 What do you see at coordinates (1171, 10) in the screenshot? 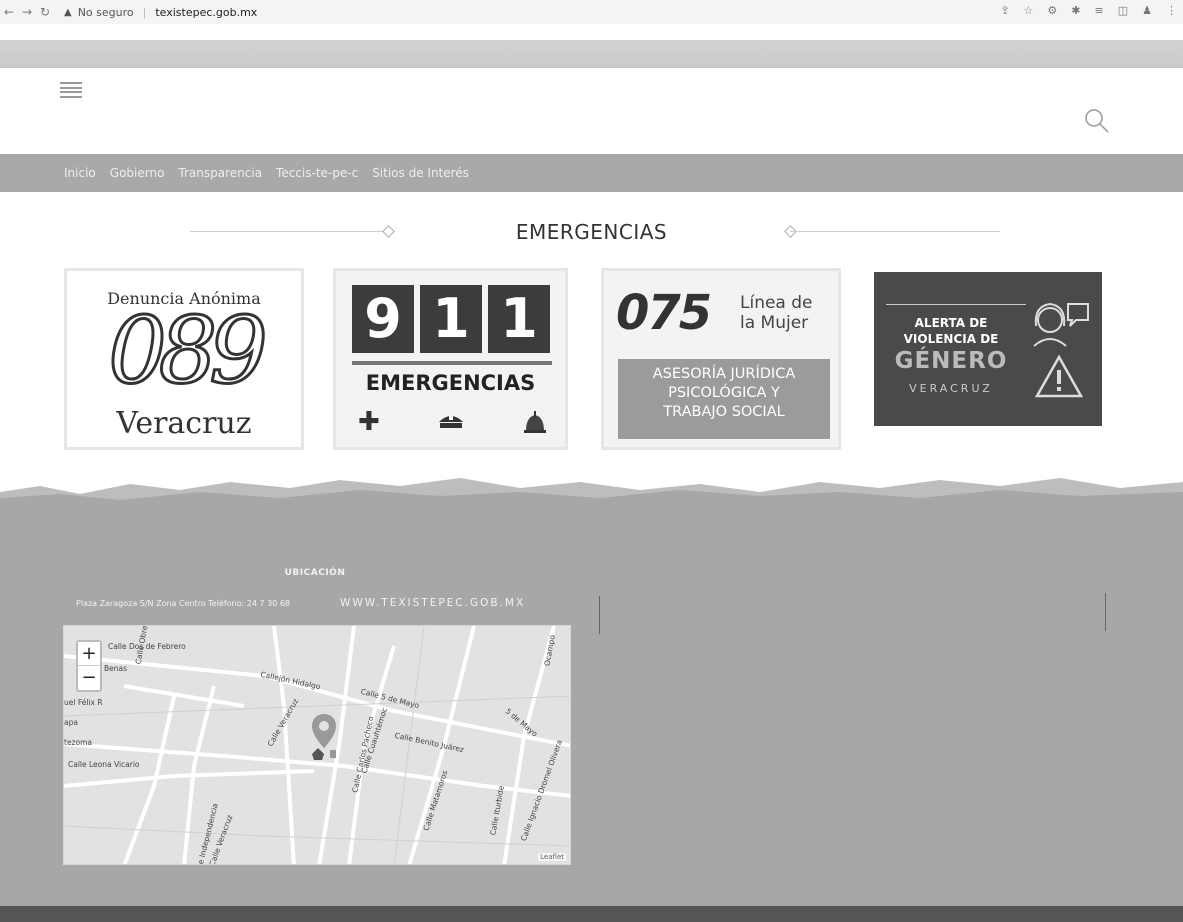
I see `menu-dots-icon: ⋮` at bounding box center [1171, 10].